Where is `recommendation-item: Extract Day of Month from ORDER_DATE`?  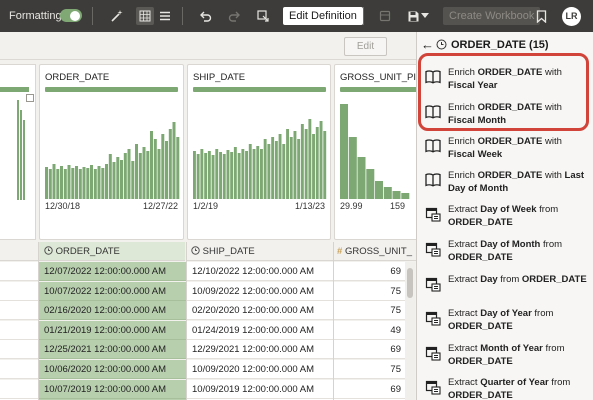 recommendation-item: Extract Day of Month from ORDER_DATE is located at coordinates (505, 251).